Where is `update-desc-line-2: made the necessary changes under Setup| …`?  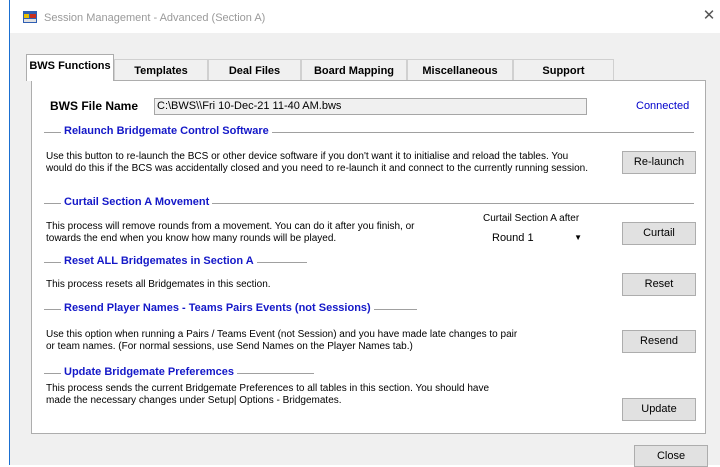
update-desc-line-2: made the necessary changes under Setup| … is located at coordinates (194, 400).